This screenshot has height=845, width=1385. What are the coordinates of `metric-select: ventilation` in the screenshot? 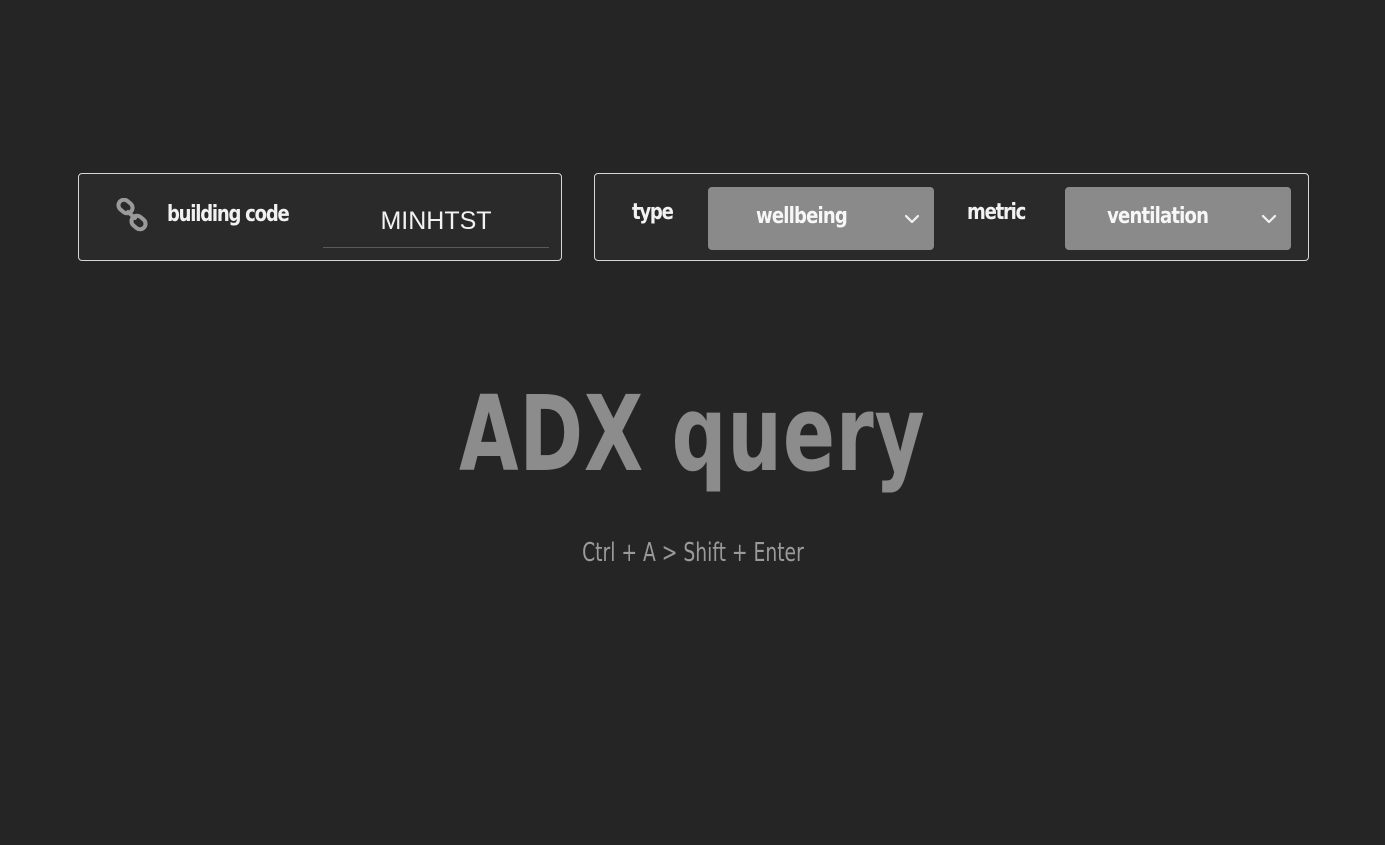 It's located at (1178, 218).